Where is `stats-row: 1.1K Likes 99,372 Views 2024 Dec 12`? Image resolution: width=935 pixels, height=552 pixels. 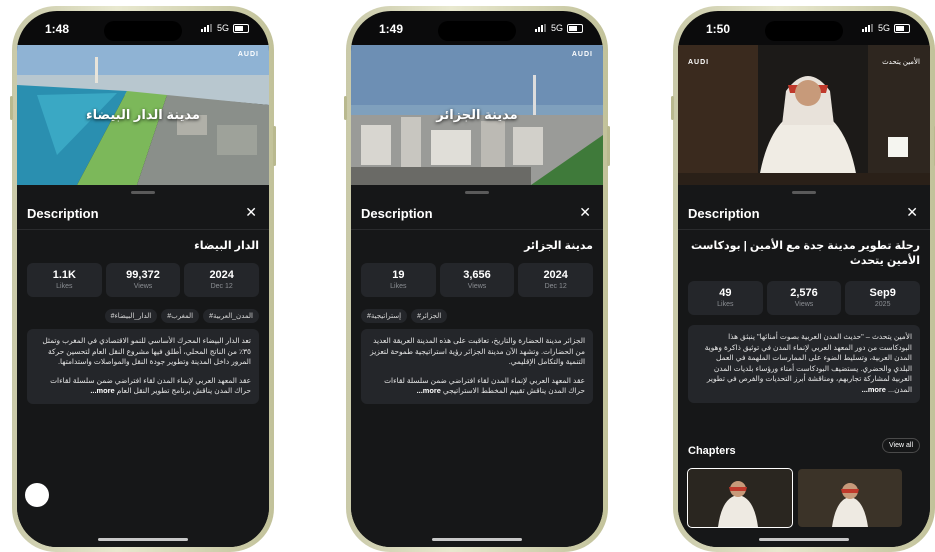
stats-row: 1.1K Likes 99,372 Views 2024 Dec 12 is located at coordinates (143, 280).